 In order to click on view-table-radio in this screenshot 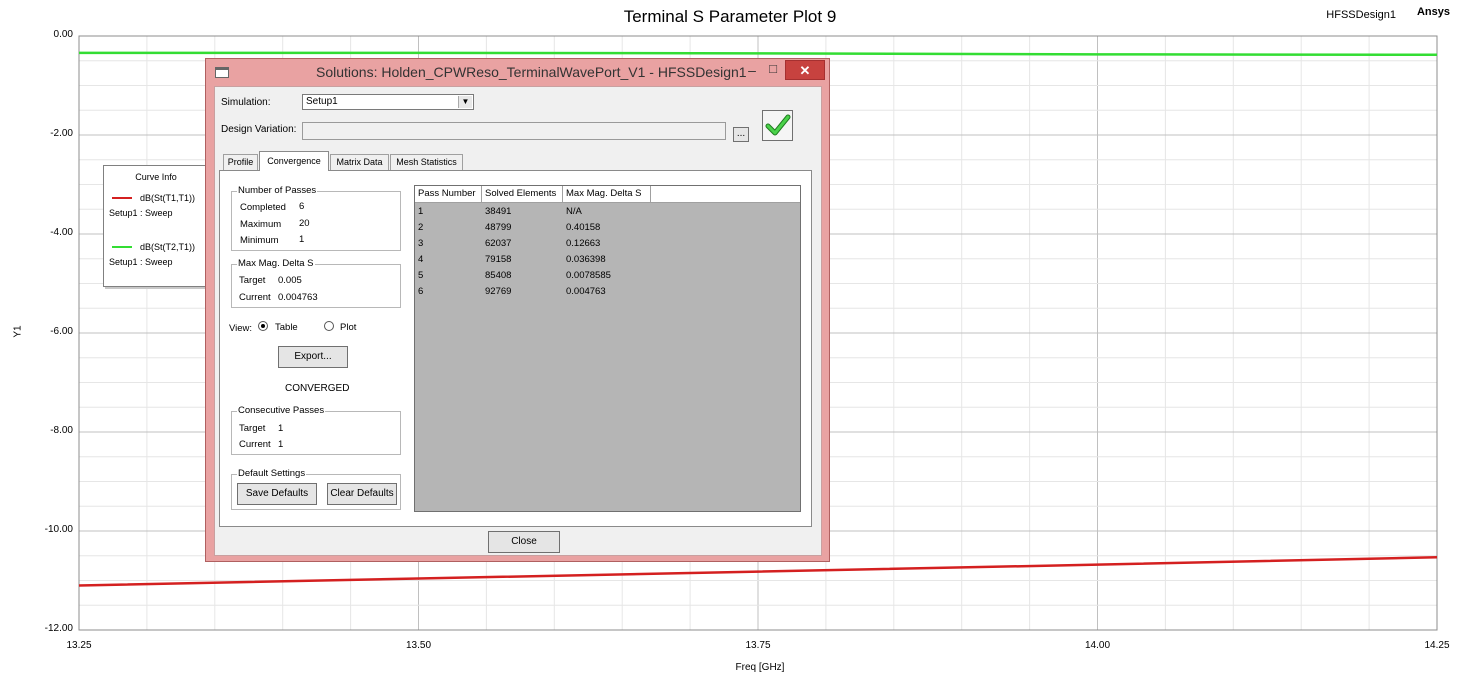, I will do `click(263, 326)`.